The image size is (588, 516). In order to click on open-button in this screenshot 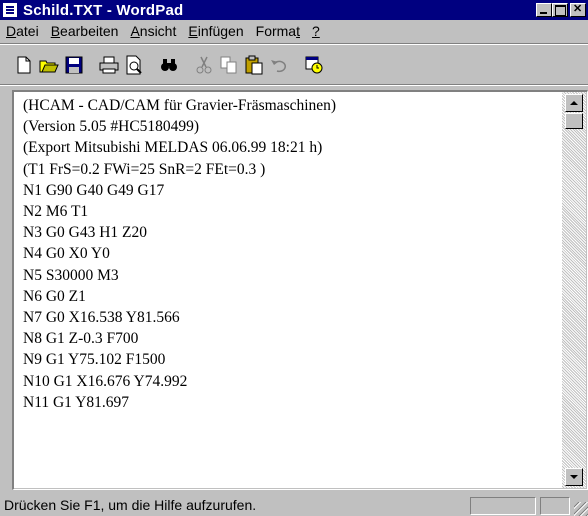, I will do `click(49, 65)`.